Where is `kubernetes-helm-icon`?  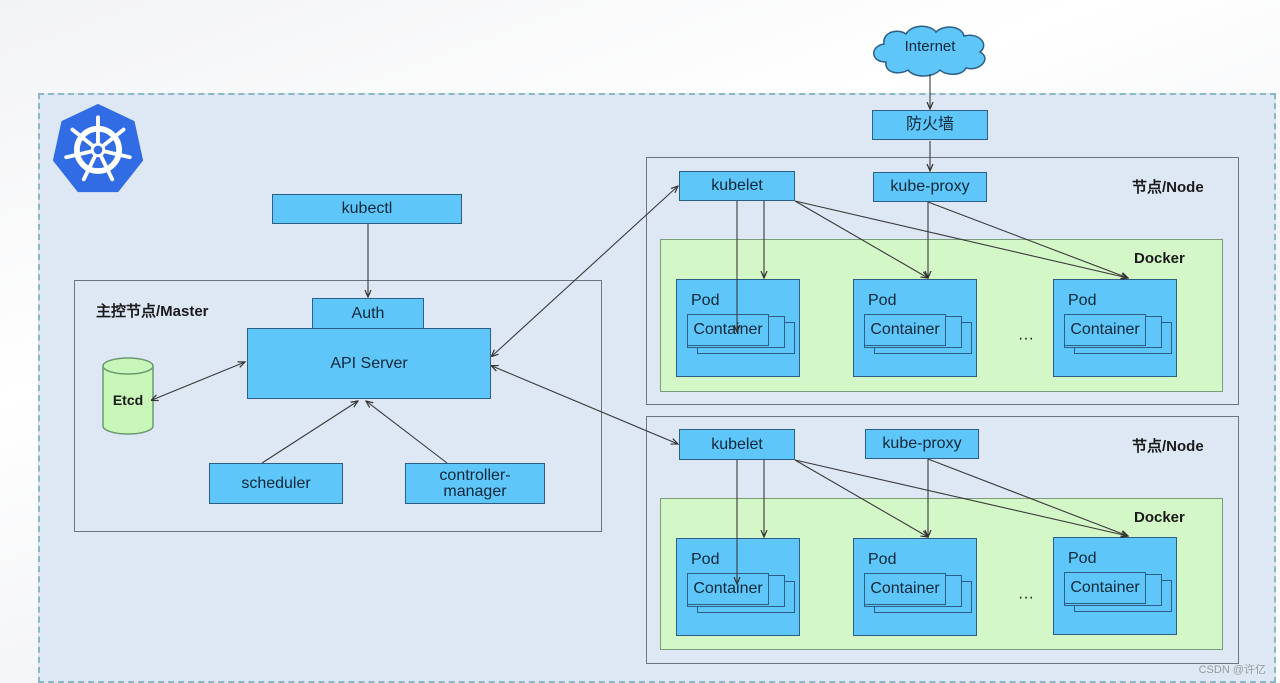
kubernetes-helm-icon is located at coordinates (98, 148).